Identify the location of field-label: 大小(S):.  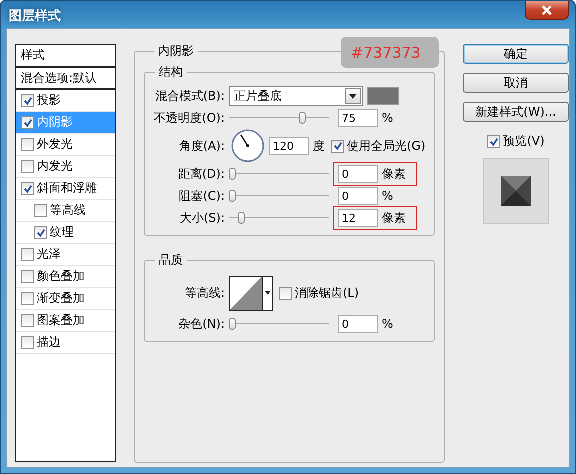
(201, 218).